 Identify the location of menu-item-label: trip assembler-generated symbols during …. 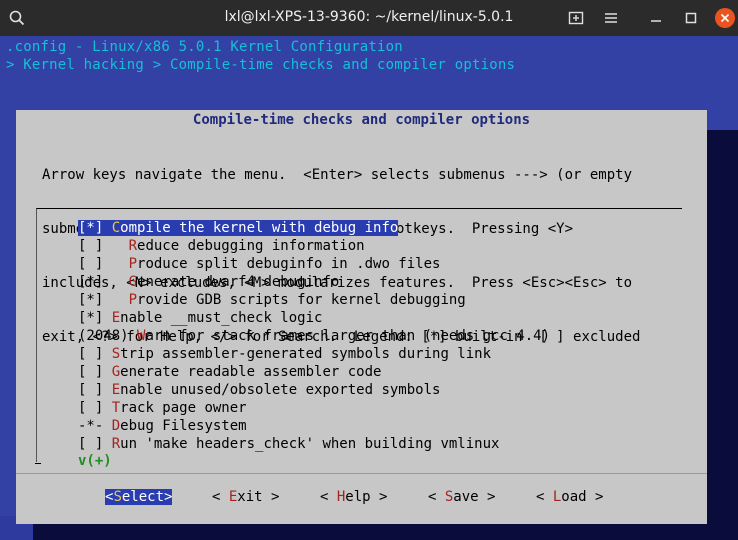
(306, 354).